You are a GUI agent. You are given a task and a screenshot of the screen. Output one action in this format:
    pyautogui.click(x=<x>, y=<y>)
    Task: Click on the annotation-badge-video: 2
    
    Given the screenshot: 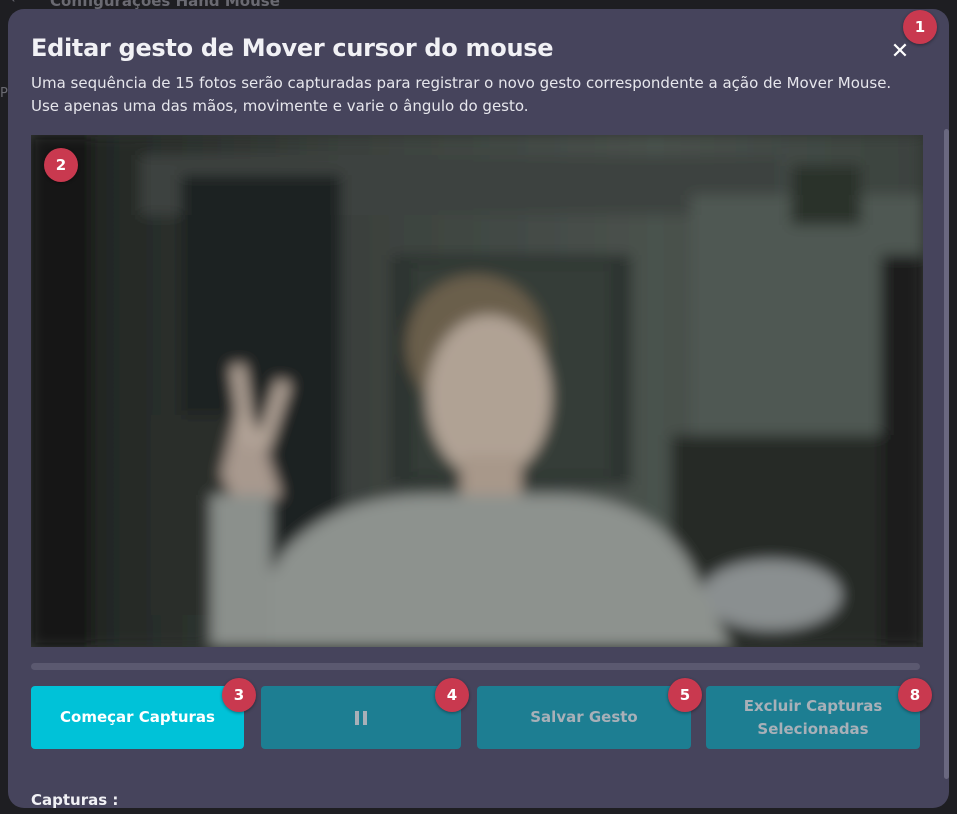 What is the action you would take?
    pyautogui.click(x=61, y=165)
    